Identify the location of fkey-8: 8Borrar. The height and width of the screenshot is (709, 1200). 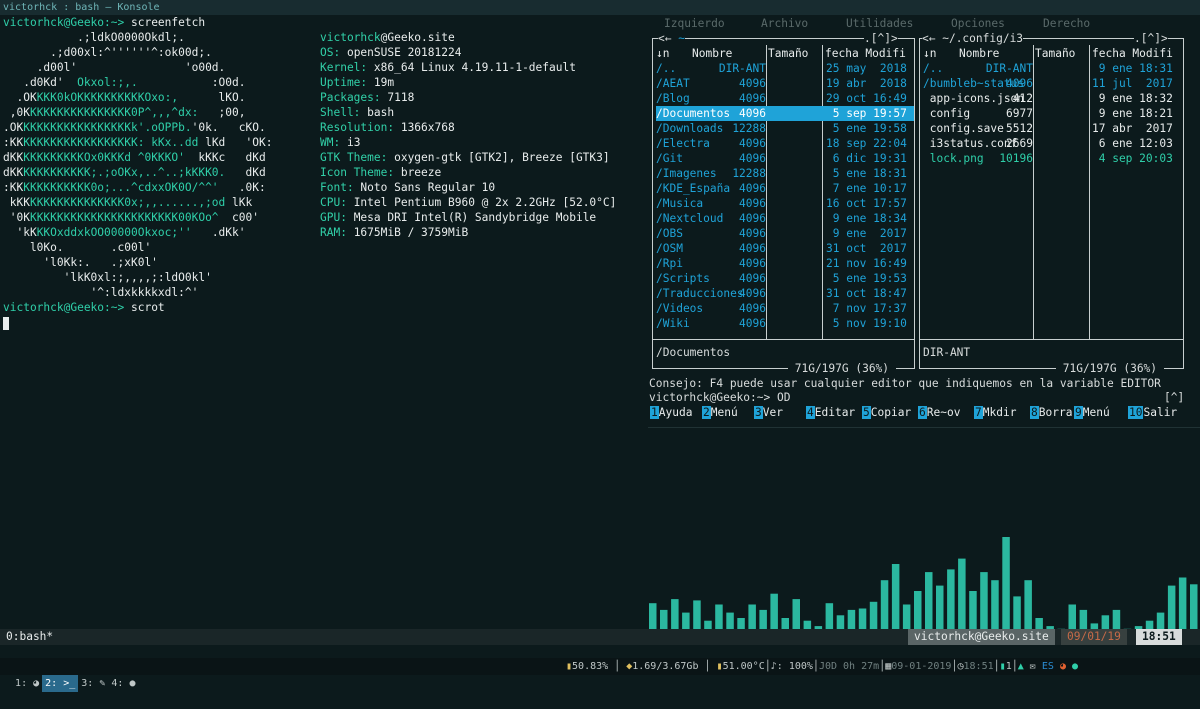
(1054, 412).